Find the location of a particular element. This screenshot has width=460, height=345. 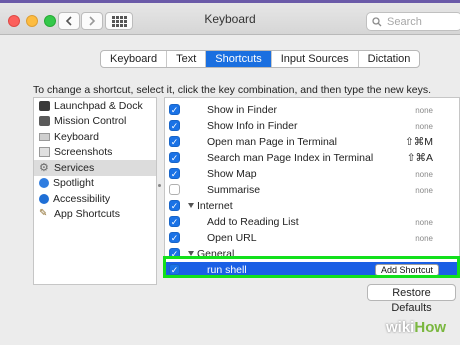

shortcut-row: ✓ Open man Page in Terminal ⇧⌘M is located at coordinates (312, 142).